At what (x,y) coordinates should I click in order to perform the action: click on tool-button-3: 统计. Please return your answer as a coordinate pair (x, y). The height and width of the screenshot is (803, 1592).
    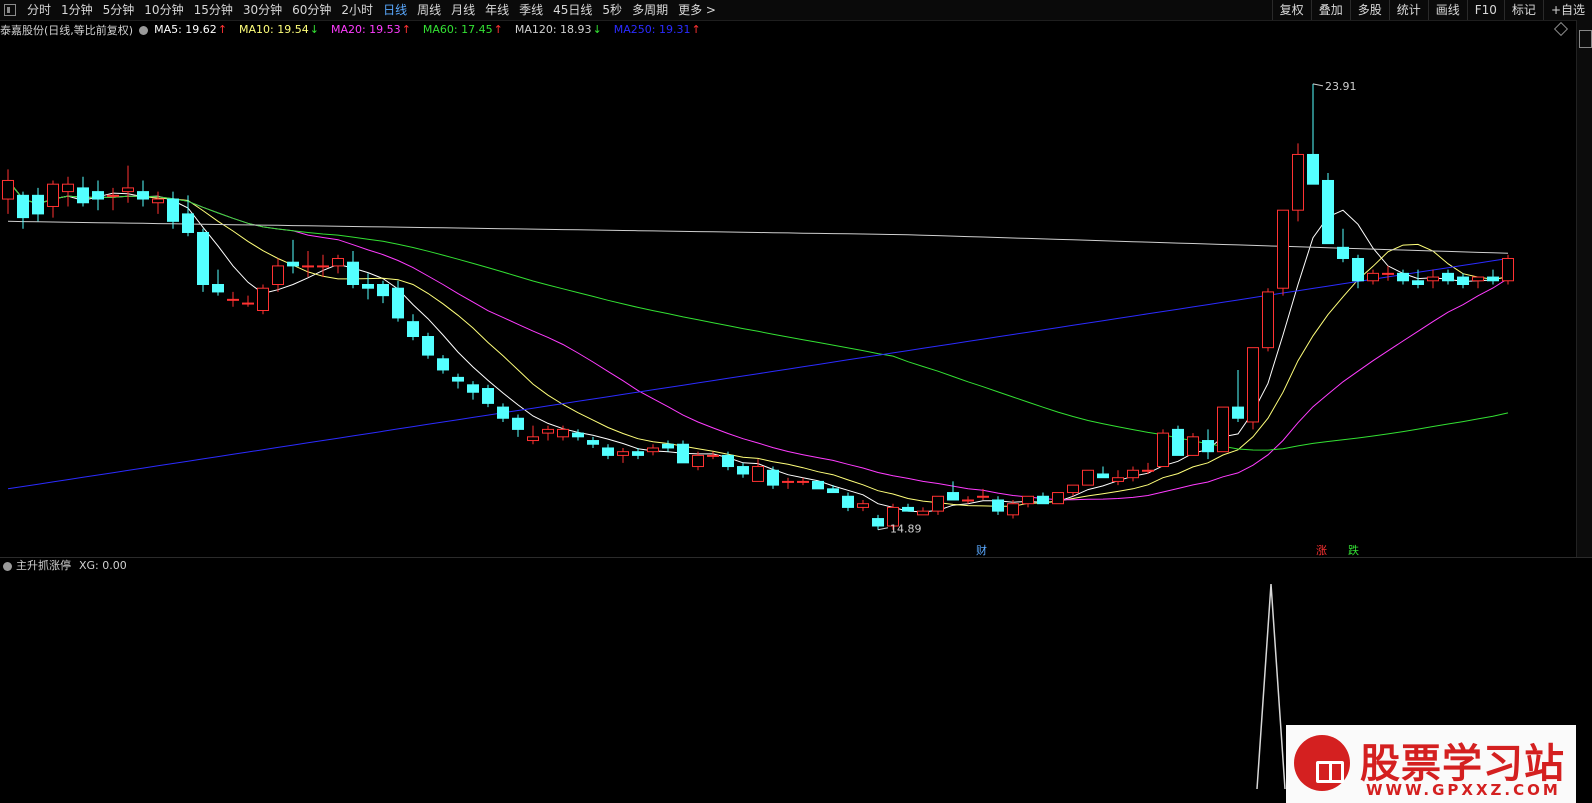
    Looking at the image, I should click on (1408, 10).